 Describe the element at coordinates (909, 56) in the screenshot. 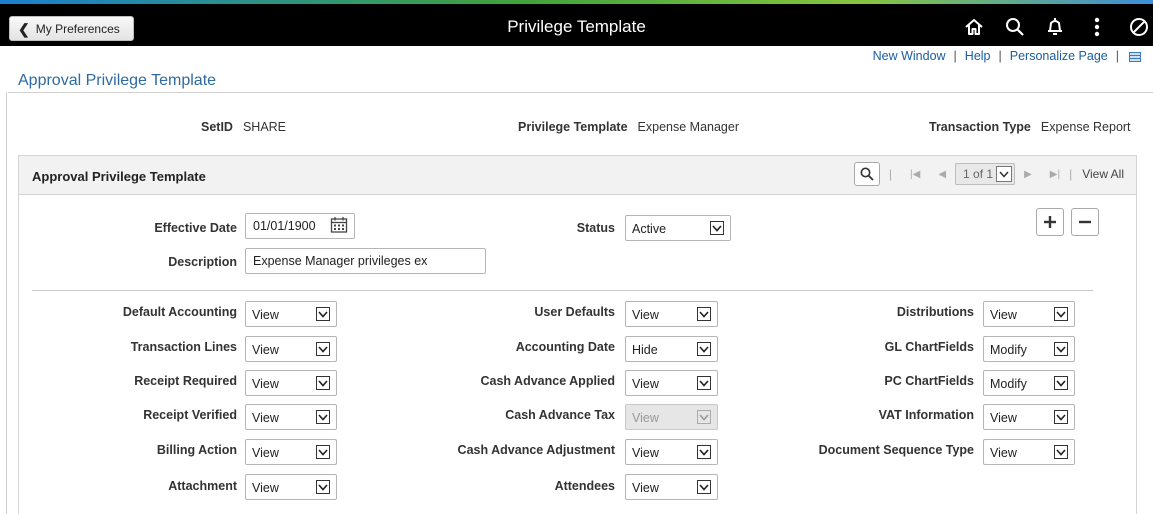

I see `new-window-link: New Window` at that location.